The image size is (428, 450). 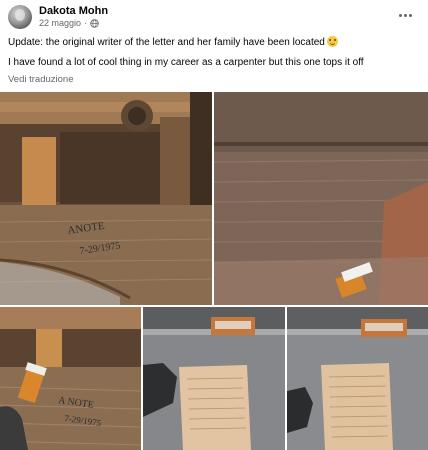 I want to click on post-meta: 22 maggio ·, so click(x=69, y=23).